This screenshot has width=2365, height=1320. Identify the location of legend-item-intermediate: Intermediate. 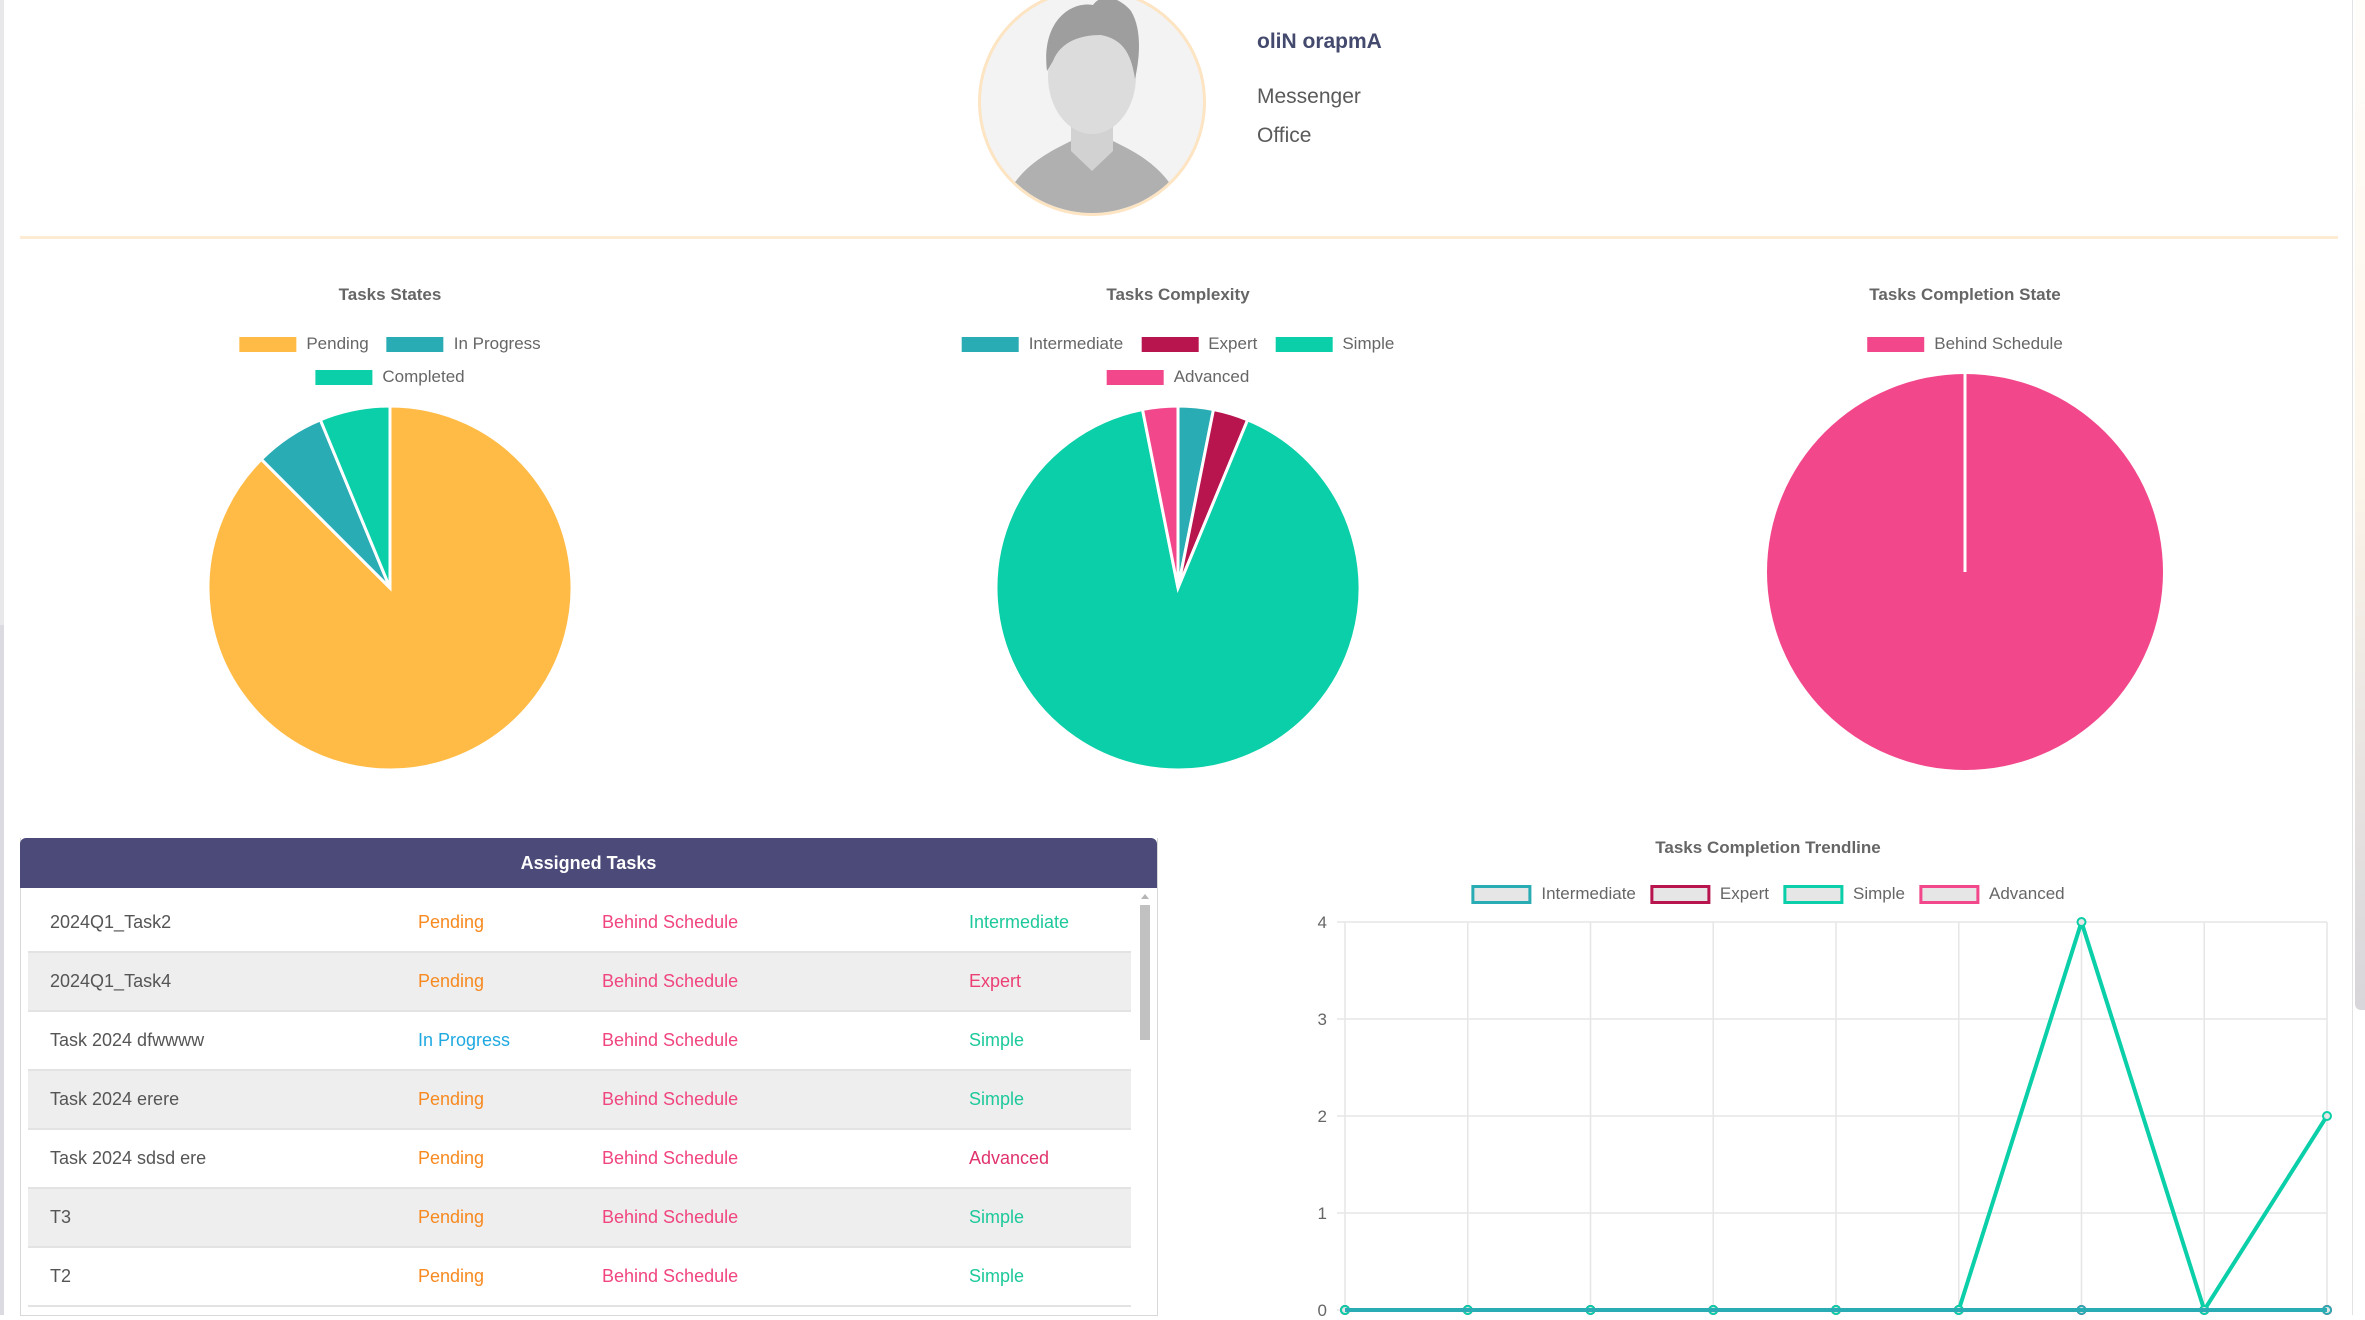
(1042, 344).